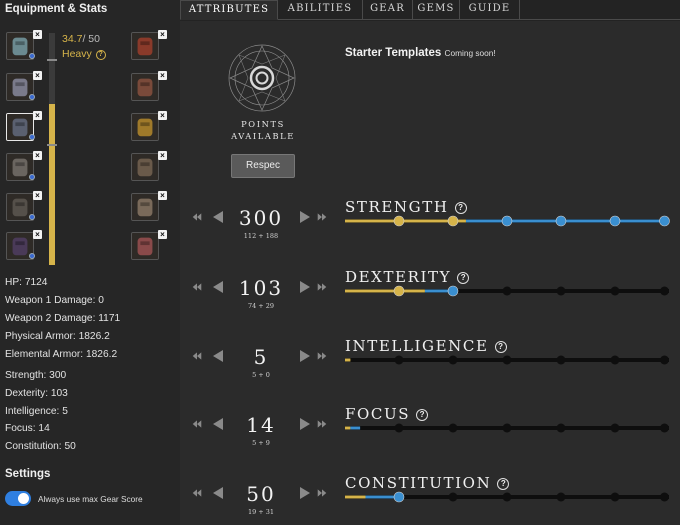 The width and height of the screenshot is (680, 525). Describe the element at coordinates (406, 207) in the screenshot. I see `attribute-name: STRENGTH?` at that location.